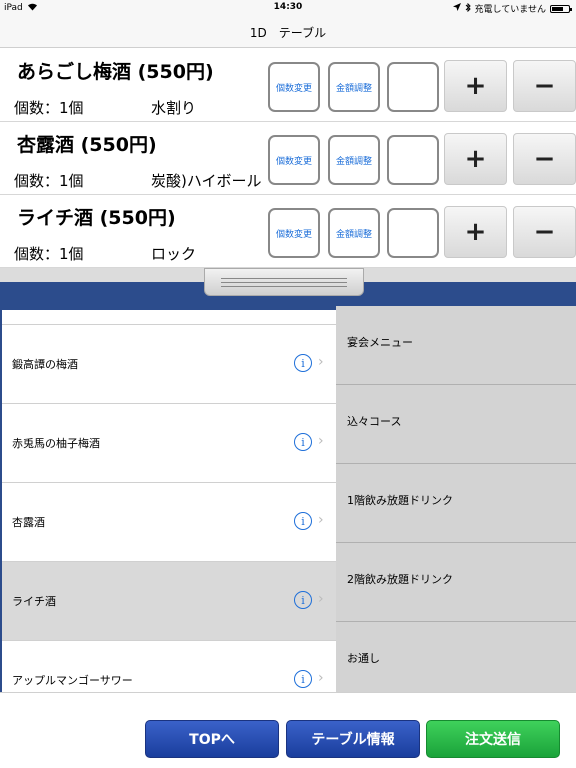 The height and width of the screenshot is (768, 576). I want to click on category-item: 2階飲み放題ドリンク, so click(456, 582).